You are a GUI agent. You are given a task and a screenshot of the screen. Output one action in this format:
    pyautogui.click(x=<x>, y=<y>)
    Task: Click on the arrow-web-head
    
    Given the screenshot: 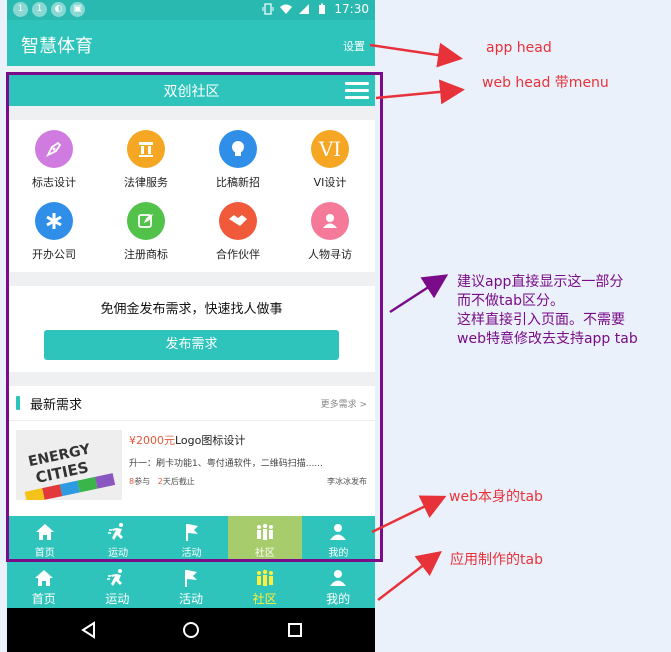 What is the action you would take?
    pyautogui.click(x=420, y=92)
    